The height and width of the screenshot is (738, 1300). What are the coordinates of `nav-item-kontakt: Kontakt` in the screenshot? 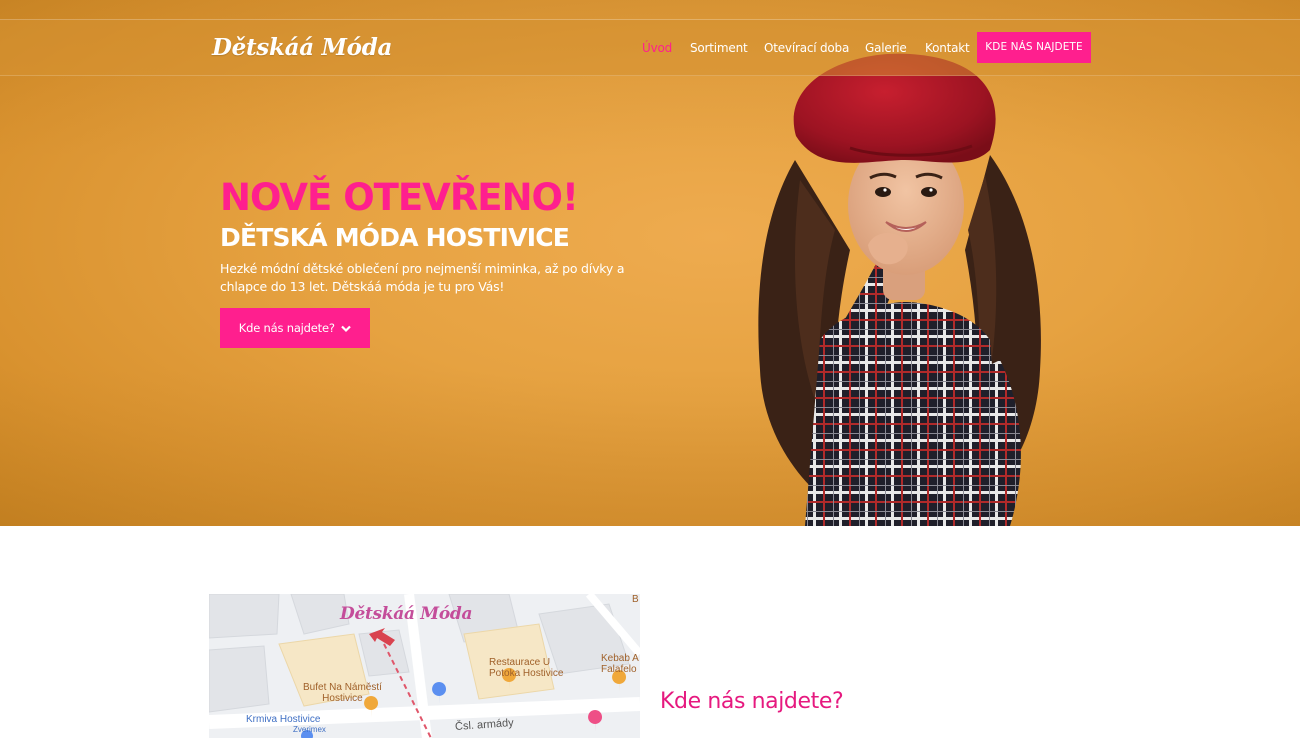 It's located at (947, 48).